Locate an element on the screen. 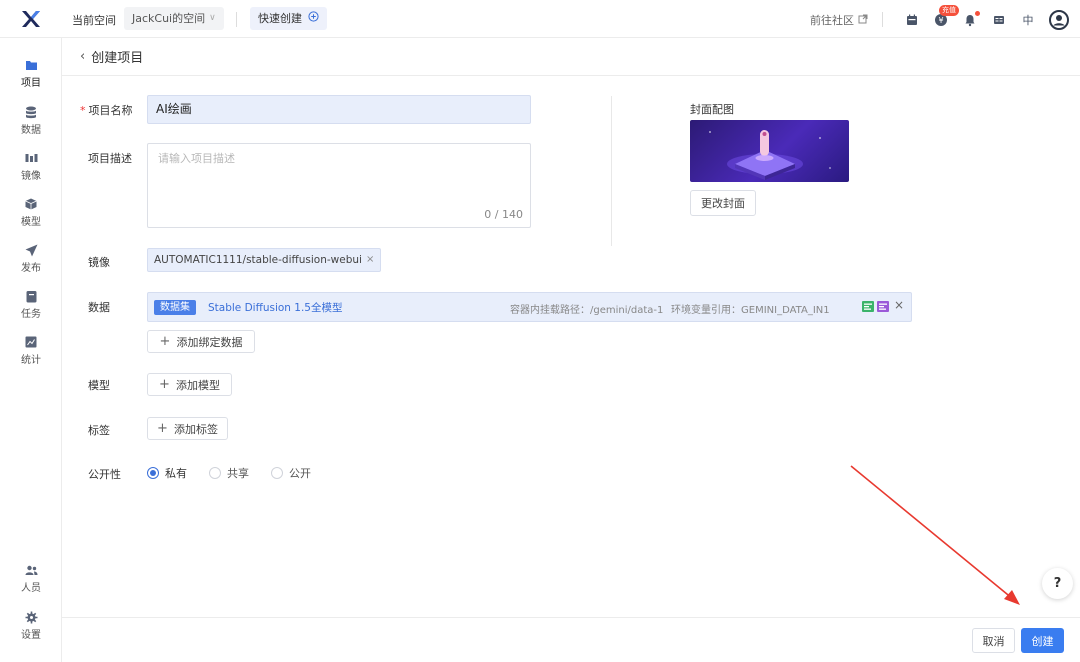 The width and height of the screenshot is (1080, 662). dataset-name: Stable Diffusion 1.5全模型 is located at coordinates (275, 307).